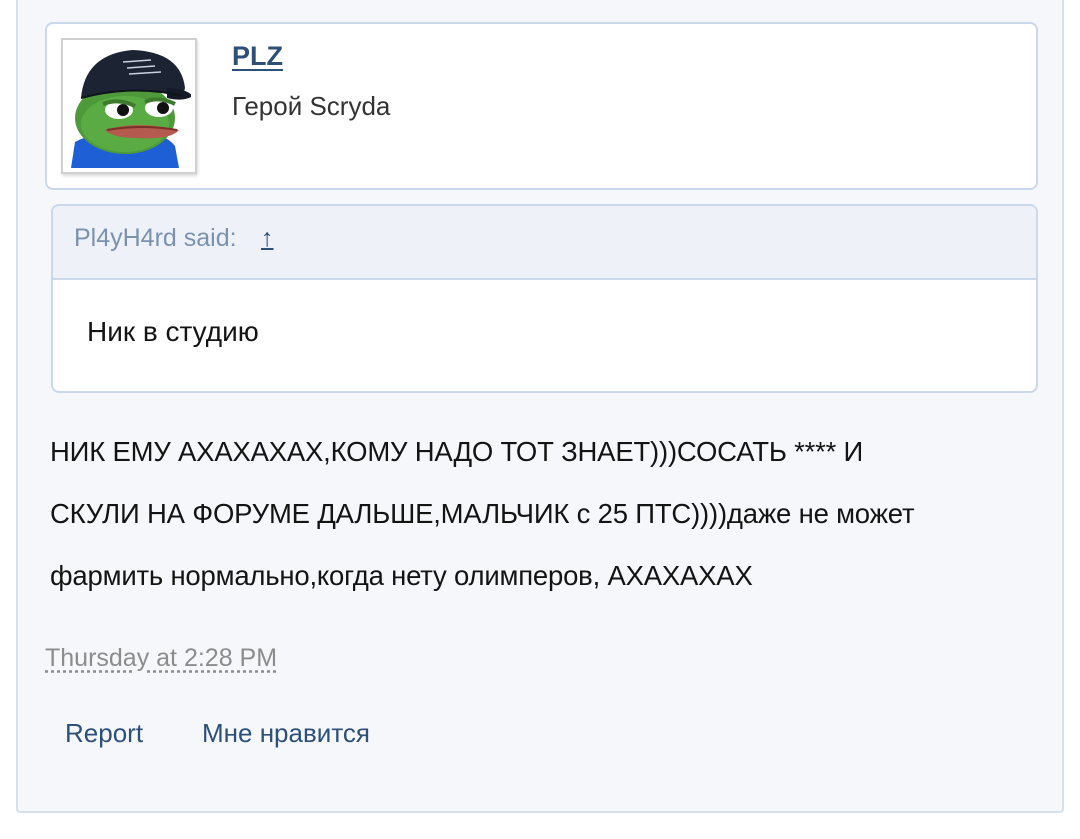 The image size is (1080, 839). Describe the element at coordinates (131, 109) in the screenshot. I see `pepe-frog-cap-avatar-icon` at that location.